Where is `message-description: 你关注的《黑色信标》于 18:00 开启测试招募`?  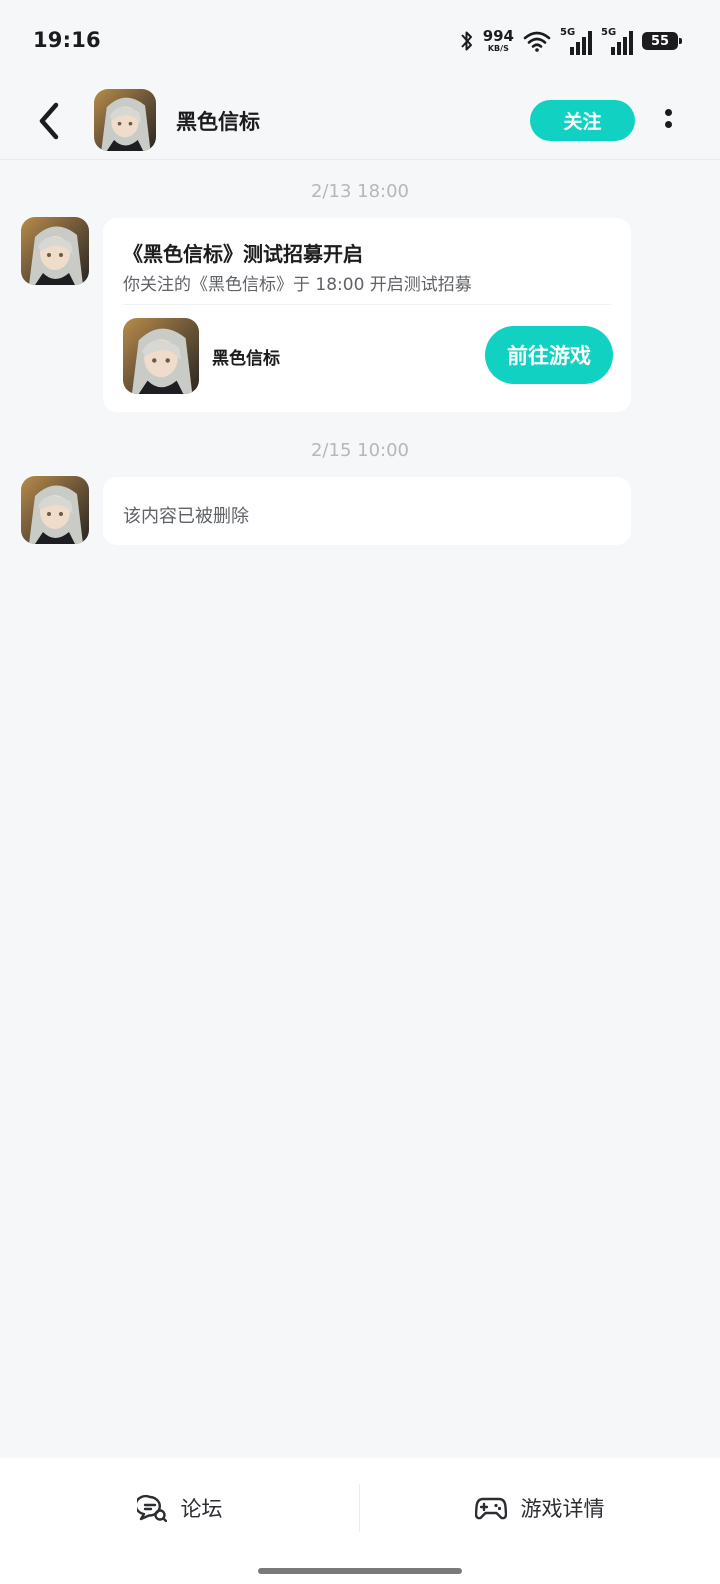 message-description: 你关注的《黑色信标》于 18:00 开启测试招募 is located at coordinates (297, 285).